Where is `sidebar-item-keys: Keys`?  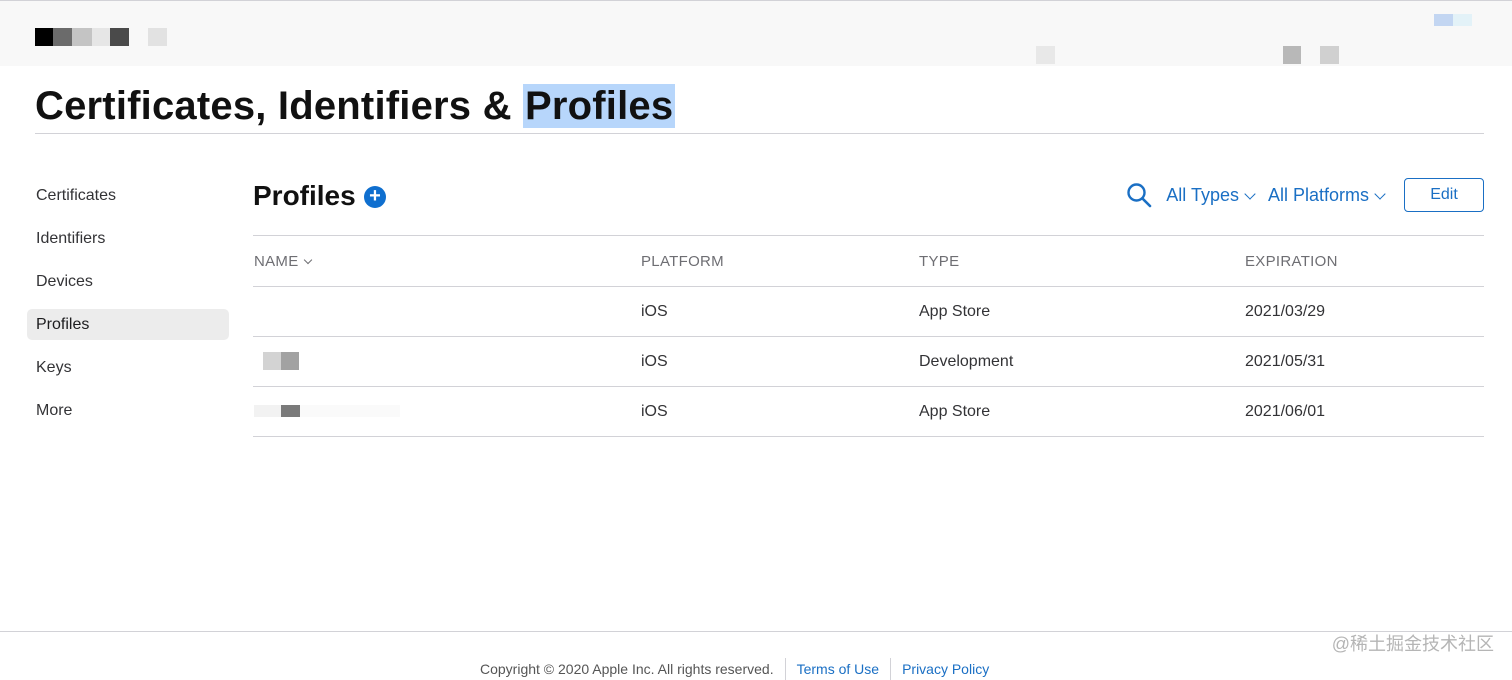
sidebar-item-keys: Keys is located at coordinates (128, 367).